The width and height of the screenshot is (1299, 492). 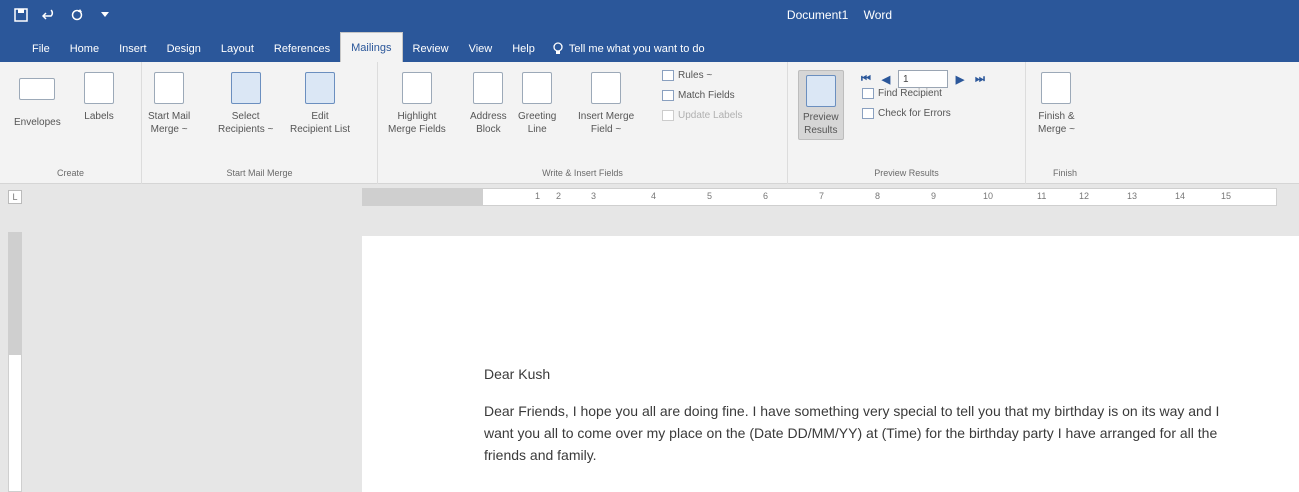 I want to click on document-name: Document1, so click(x=817, y=15).